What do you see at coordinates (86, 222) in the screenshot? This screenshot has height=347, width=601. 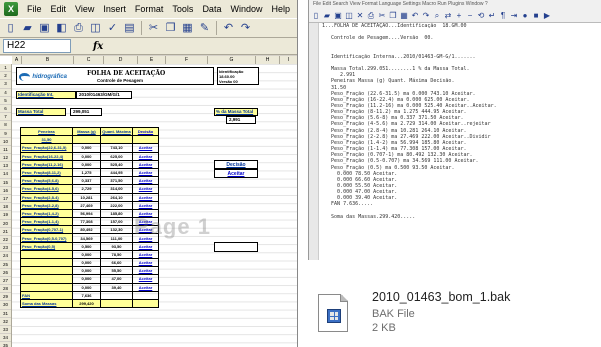 I see `massa-cell: 77,308` at bounding box center [86, 222].